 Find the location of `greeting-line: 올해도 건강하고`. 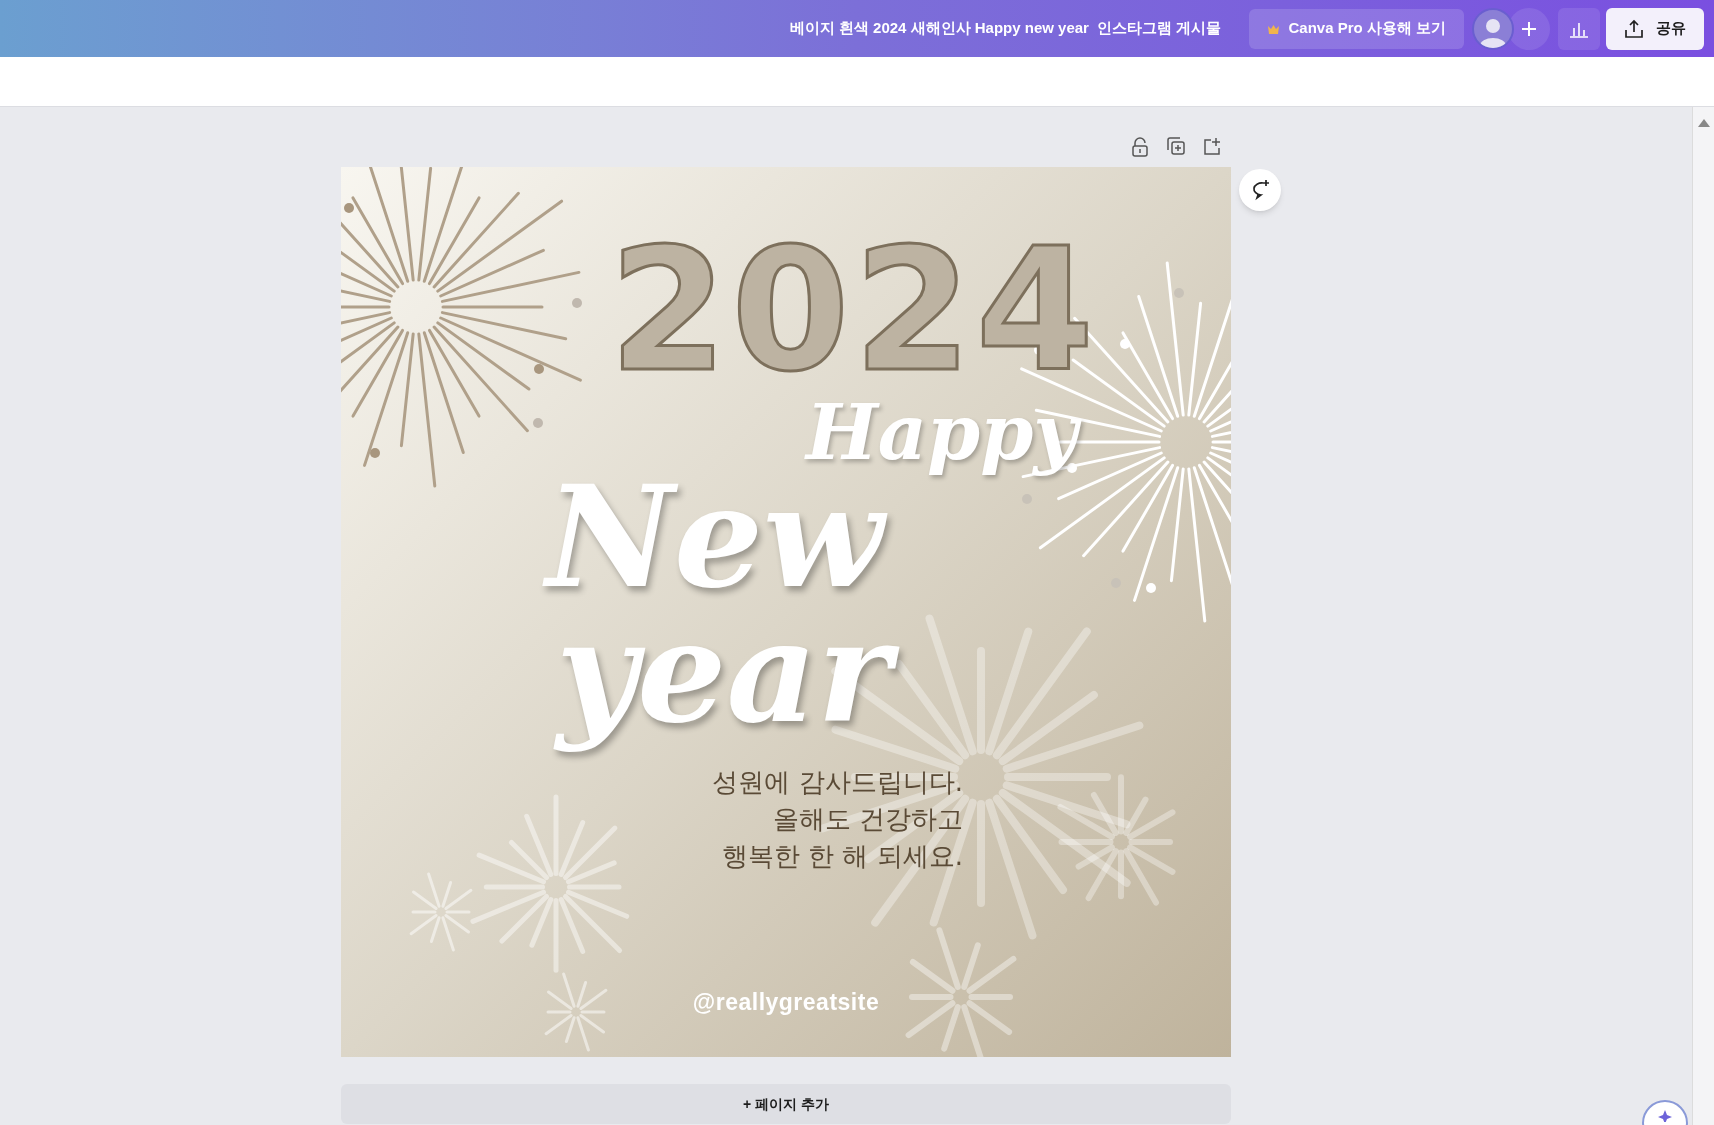

greeting-line: 올해도 건강하고 is located at coordinates (867, 819).